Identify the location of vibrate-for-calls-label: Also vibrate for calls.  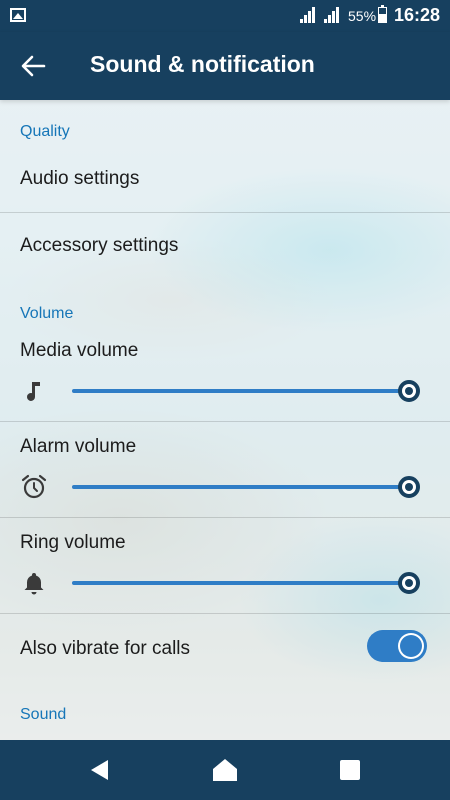
(105, 648).